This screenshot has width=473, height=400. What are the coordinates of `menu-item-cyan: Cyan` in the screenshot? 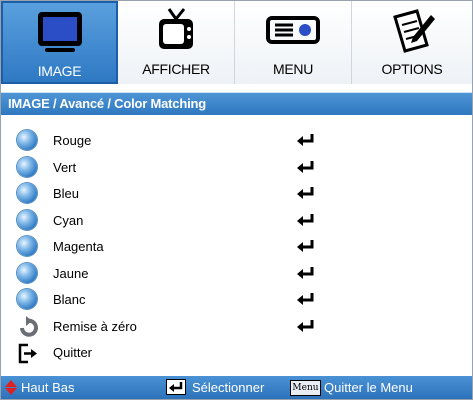 It's located at (236, 220).